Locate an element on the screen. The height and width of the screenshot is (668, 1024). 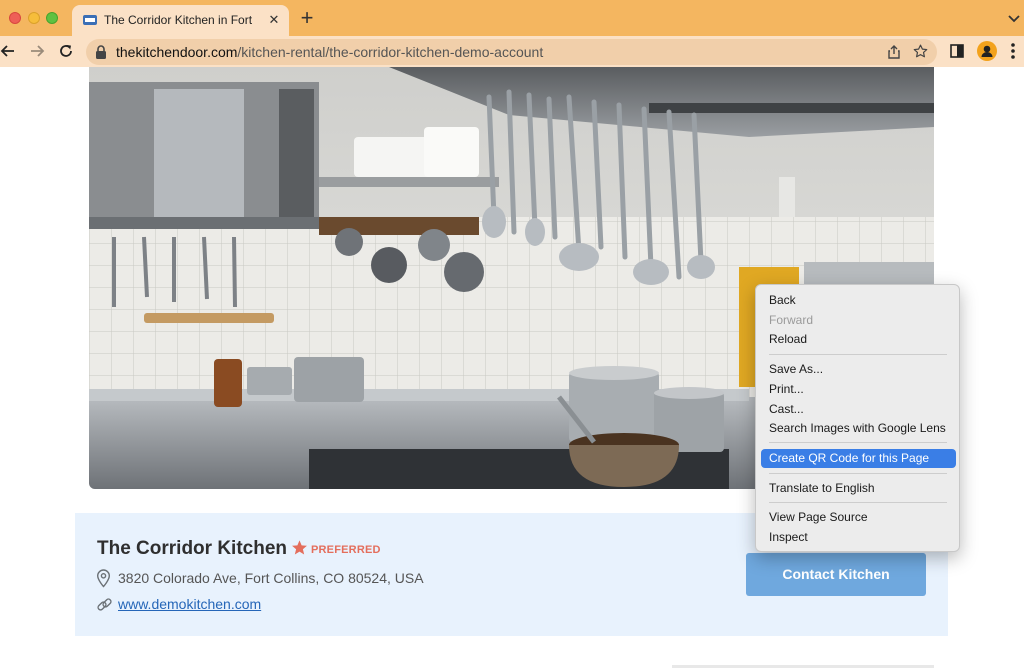
browser-titlebar: The Corridor Kitchen in Fort Co ✕ + is located at coordinates (512, 18).